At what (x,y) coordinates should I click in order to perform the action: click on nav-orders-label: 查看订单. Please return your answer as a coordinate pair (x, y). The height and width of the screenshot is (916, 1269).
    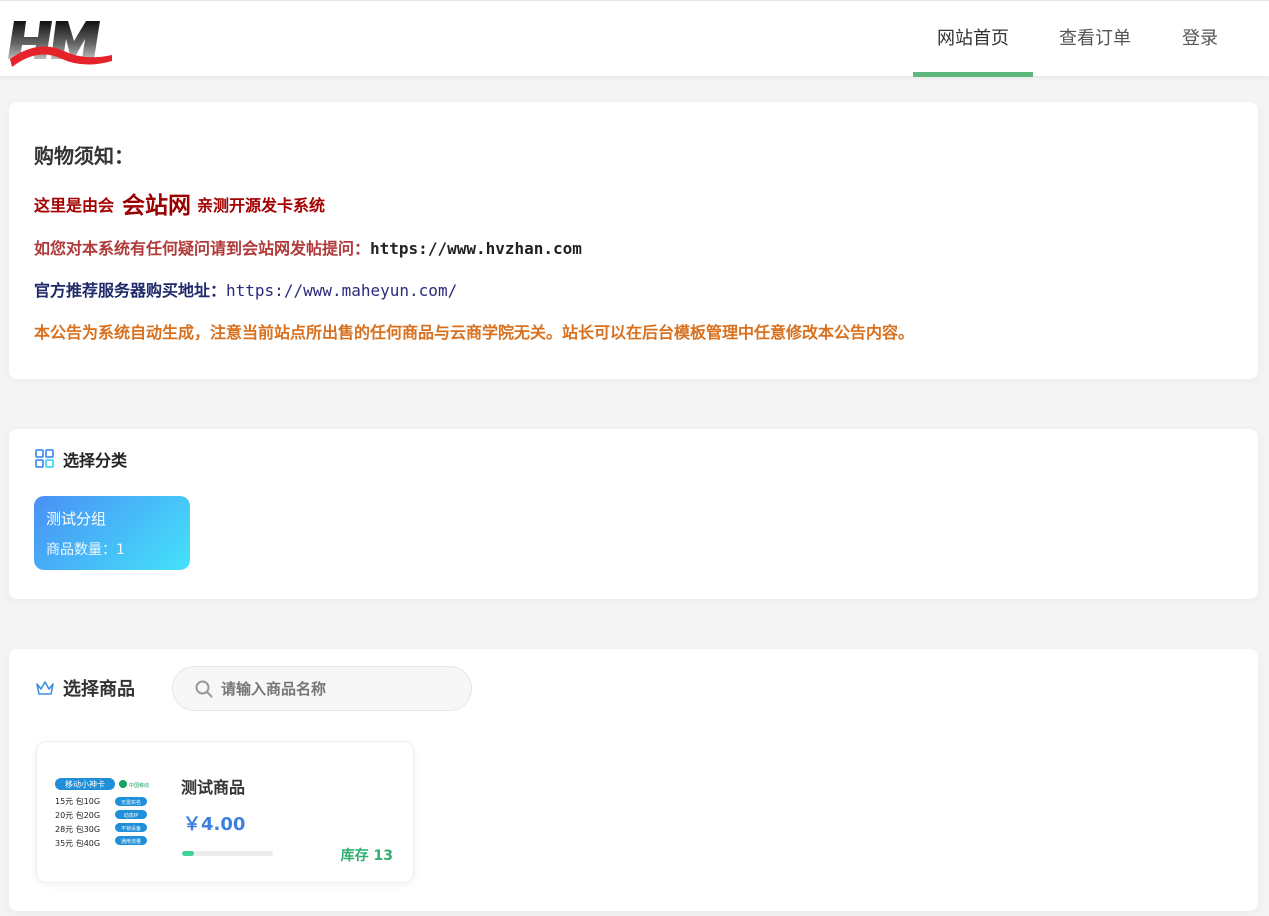
    Looking at the image, I should click on (1095, 38).